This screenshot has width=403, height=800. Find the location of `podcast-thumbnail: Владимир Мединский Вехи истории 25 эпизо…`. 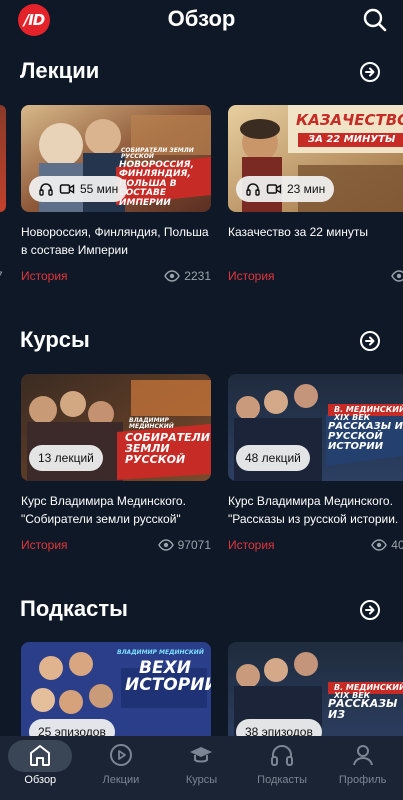

podcast-thumbnail: Владимир Мединский Вехи истории 25 эпизо… is located at coordinates (116, 689).